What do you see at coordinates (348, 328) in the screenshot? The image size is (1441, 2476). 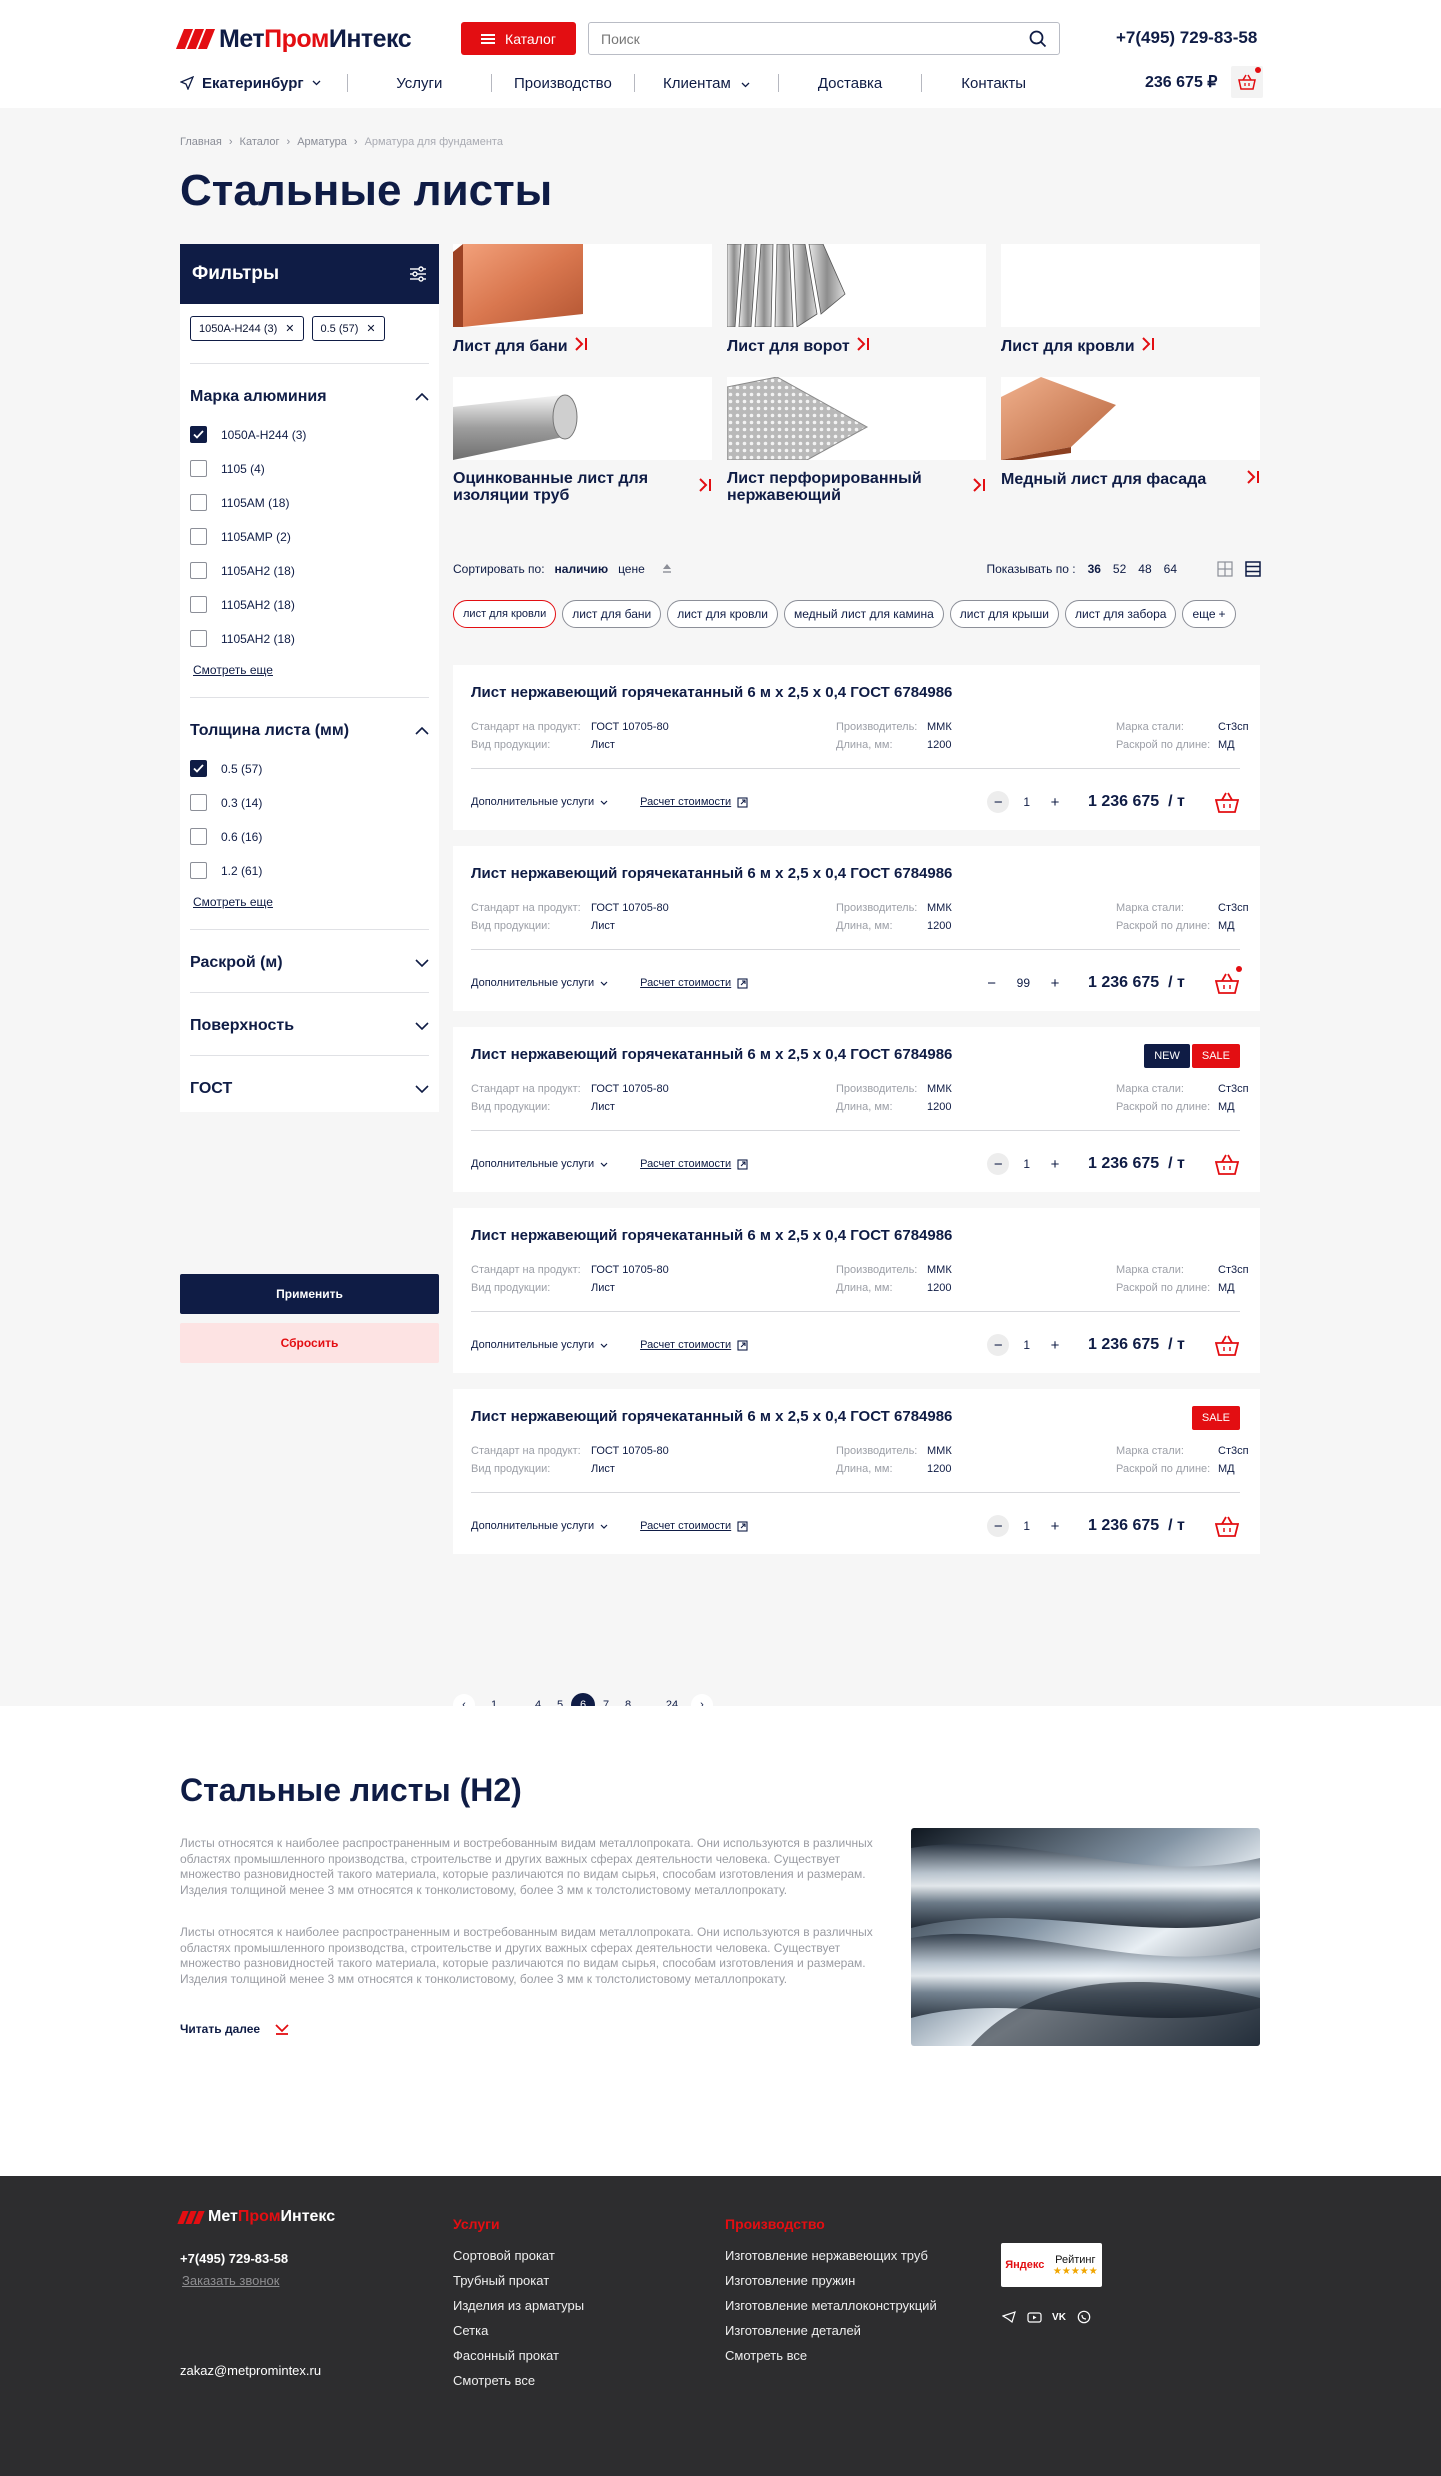 I see `active-filter-chip: 0.5 (57) ✕` at bounding box center [348, 328].